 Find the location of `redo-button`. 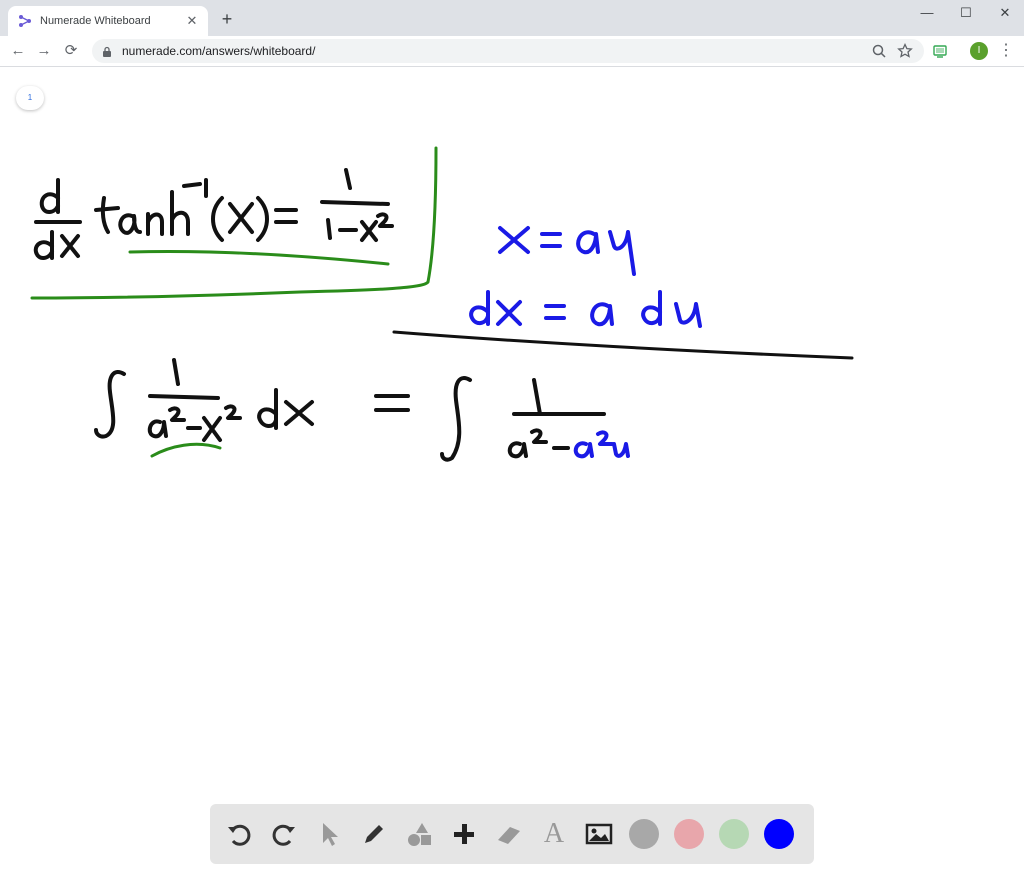

redo-button is located at coordinates (284, 834).